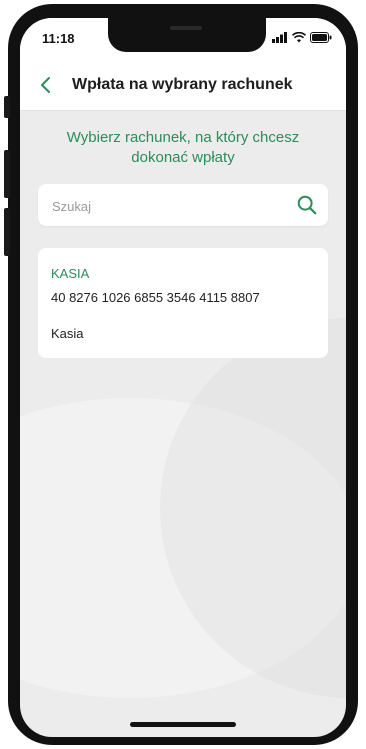  What do you see at coordinates (70, 273) in the screenshot?
I see `account-name: KASIA` at bounding box center [70, 273].